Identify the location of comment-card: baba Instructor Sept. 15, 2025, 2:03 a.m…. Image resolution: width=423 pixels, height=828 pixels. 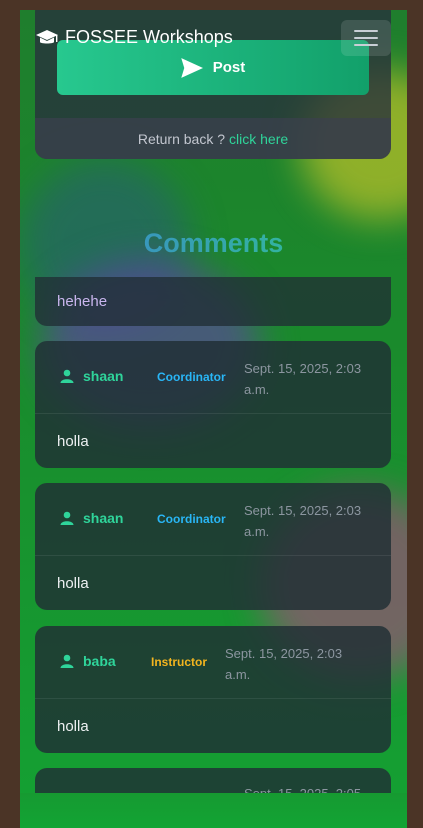
(213, 689).